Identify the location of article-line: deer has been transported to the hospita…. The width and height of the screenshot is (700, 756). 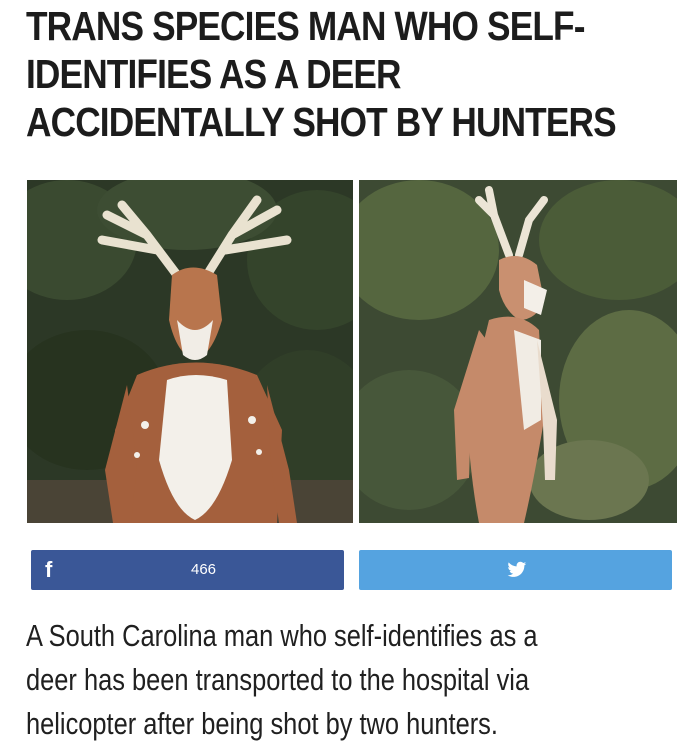
(278, 679).